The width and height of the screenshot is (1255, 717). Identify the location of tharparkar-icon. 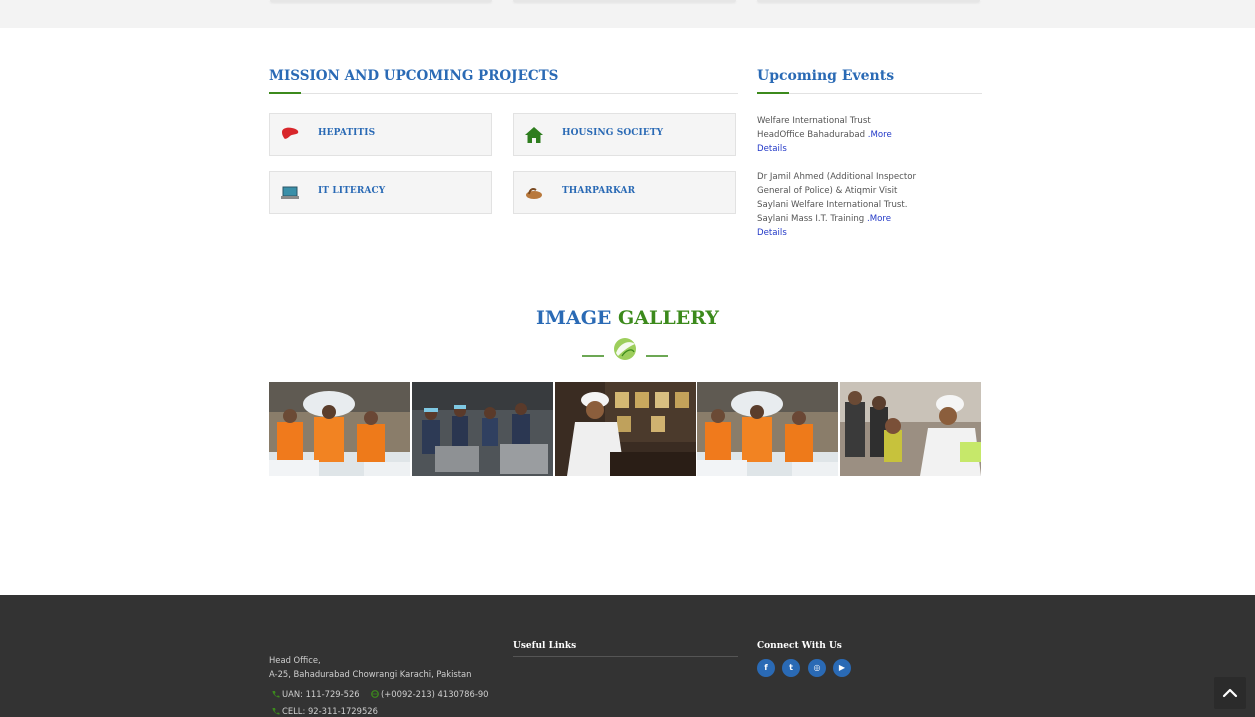
(534, 193).